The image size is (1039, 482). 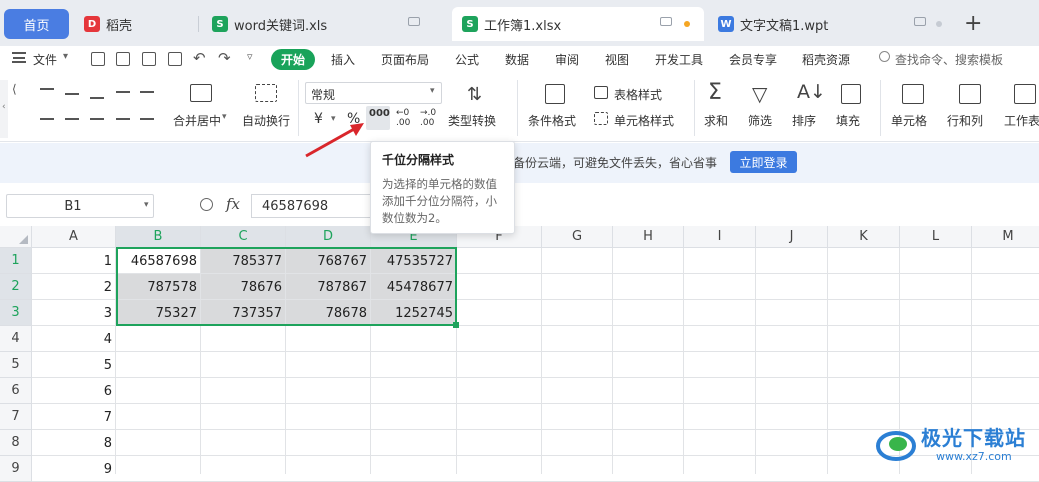 I want to click on sort-button: 排序, so click(x=804, y=120).